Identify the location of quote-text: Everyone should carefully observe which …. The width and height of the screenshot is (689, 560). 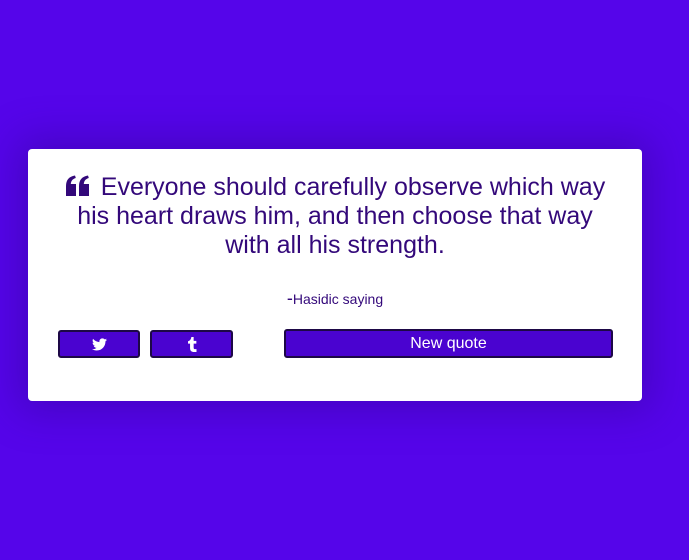
(341, 216).